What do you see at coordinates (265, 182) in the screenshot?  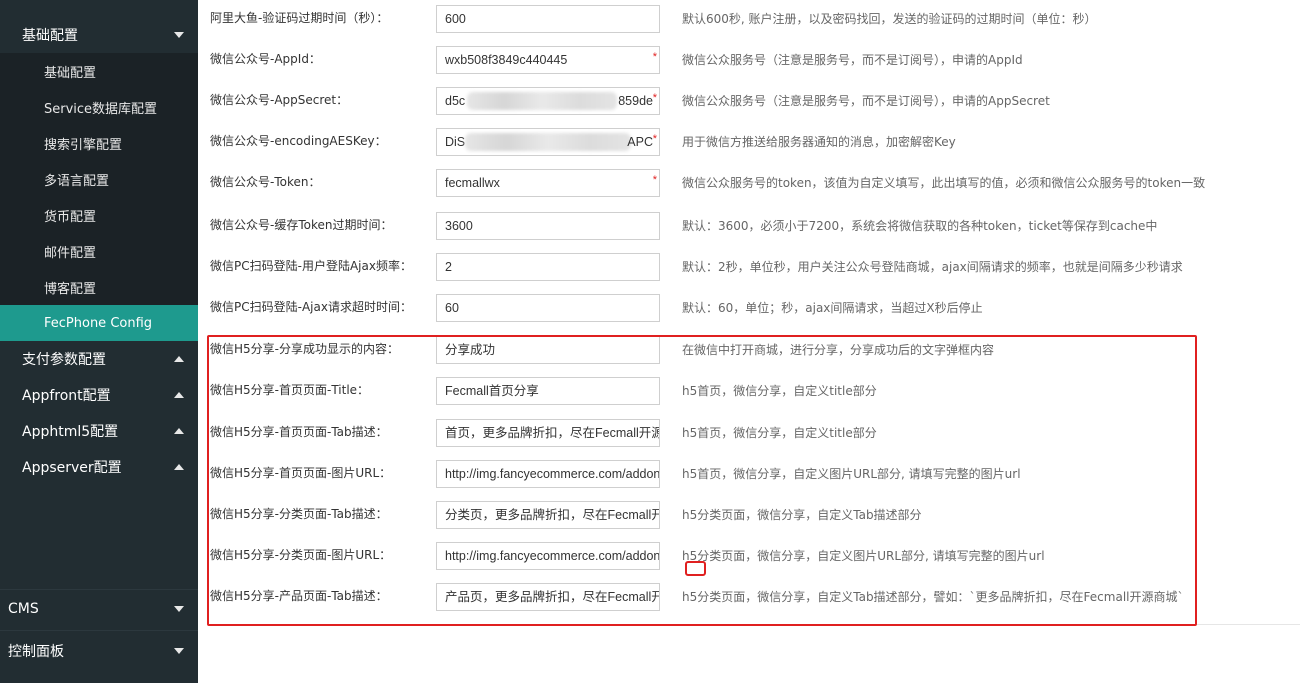 I see `field-label: 微信公众号-Token：` at bounding box center [265, 182].